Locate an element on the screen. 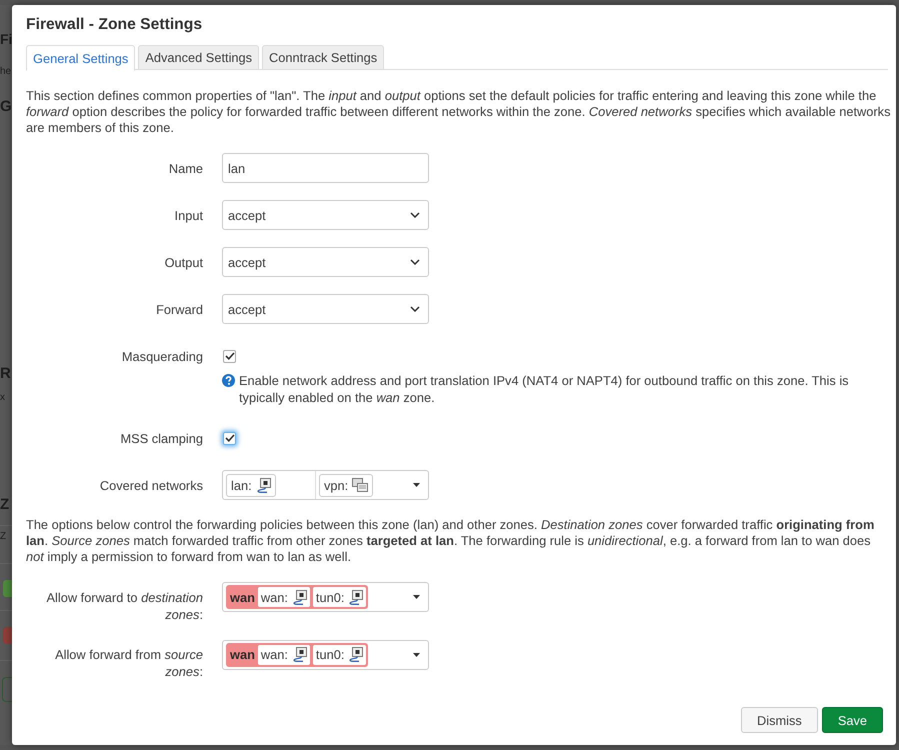 The image size is (899, 750). section-heading: G is located at coordinates (6, 107).